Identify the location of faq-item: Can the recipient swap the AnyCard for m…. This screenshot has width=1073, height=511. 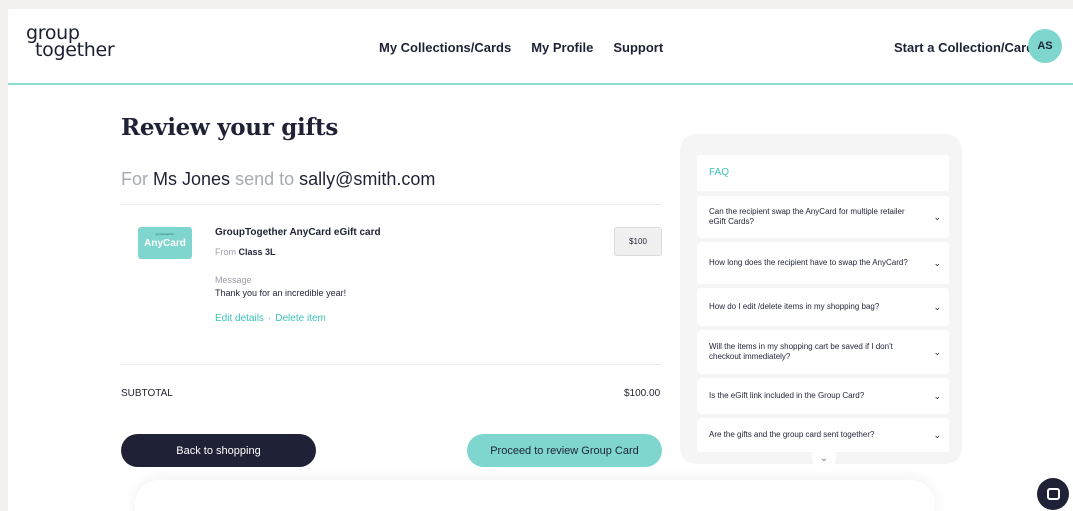
(823, 217).